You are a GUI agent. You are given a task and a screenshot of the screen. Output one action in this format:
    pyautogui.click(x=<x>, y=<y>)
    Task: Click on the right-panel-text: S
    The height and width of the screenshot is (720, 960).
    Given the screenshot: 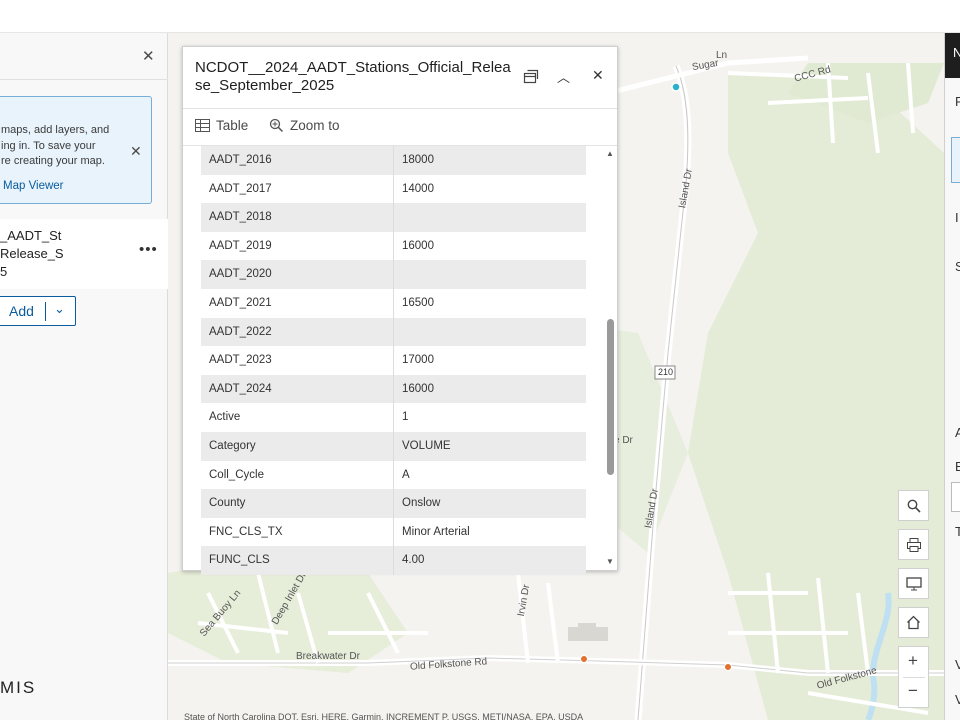 What is the action you would take?
    pyautogui.click(x=957, y=266)
    